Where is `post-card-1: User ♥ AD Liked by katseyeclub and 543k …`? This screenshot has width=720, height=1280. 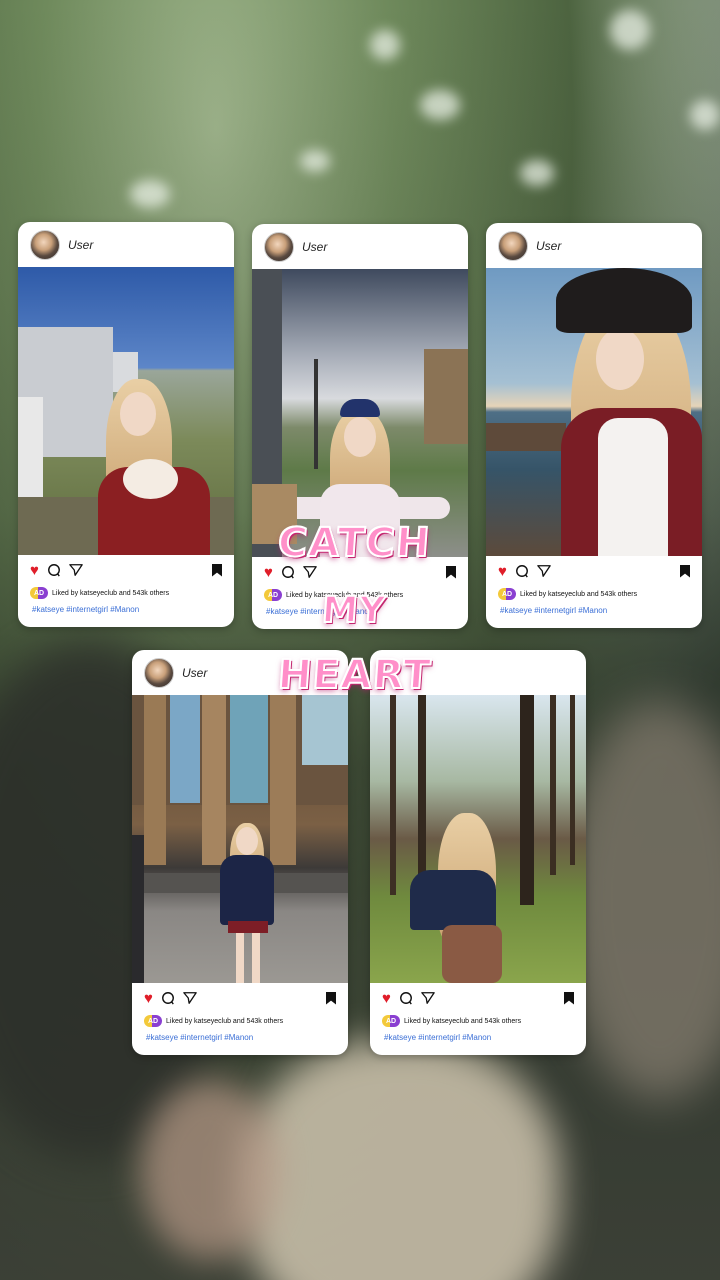 post-card-1: User ♥ AD Liked by katseyeclub and 543k … is located at coordinates (126, 424).